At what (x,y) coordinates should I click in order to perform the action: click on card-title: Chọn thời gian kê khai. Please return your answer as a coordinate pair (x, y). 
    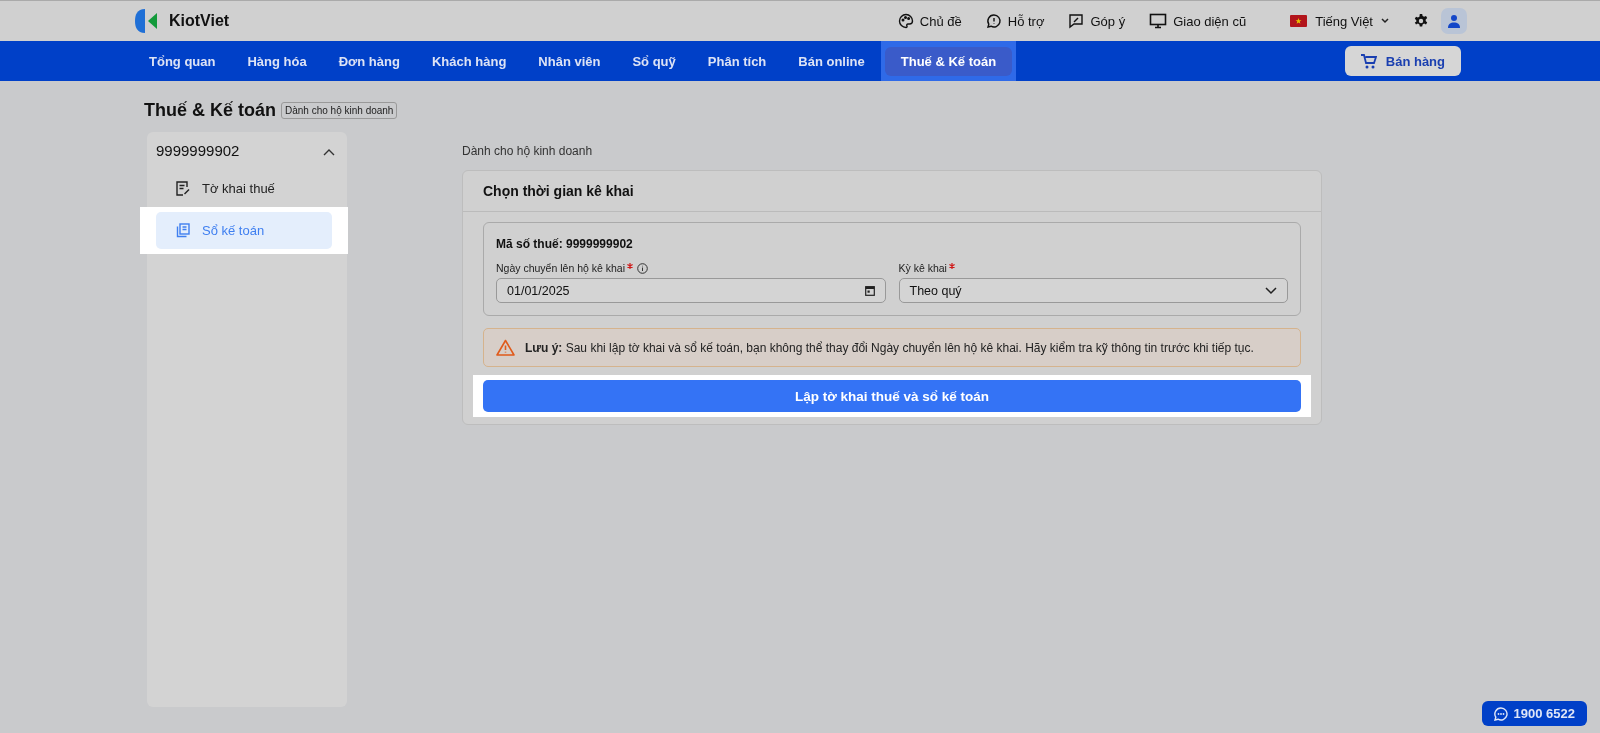
    Looking at the image, I should click on (892, 191).